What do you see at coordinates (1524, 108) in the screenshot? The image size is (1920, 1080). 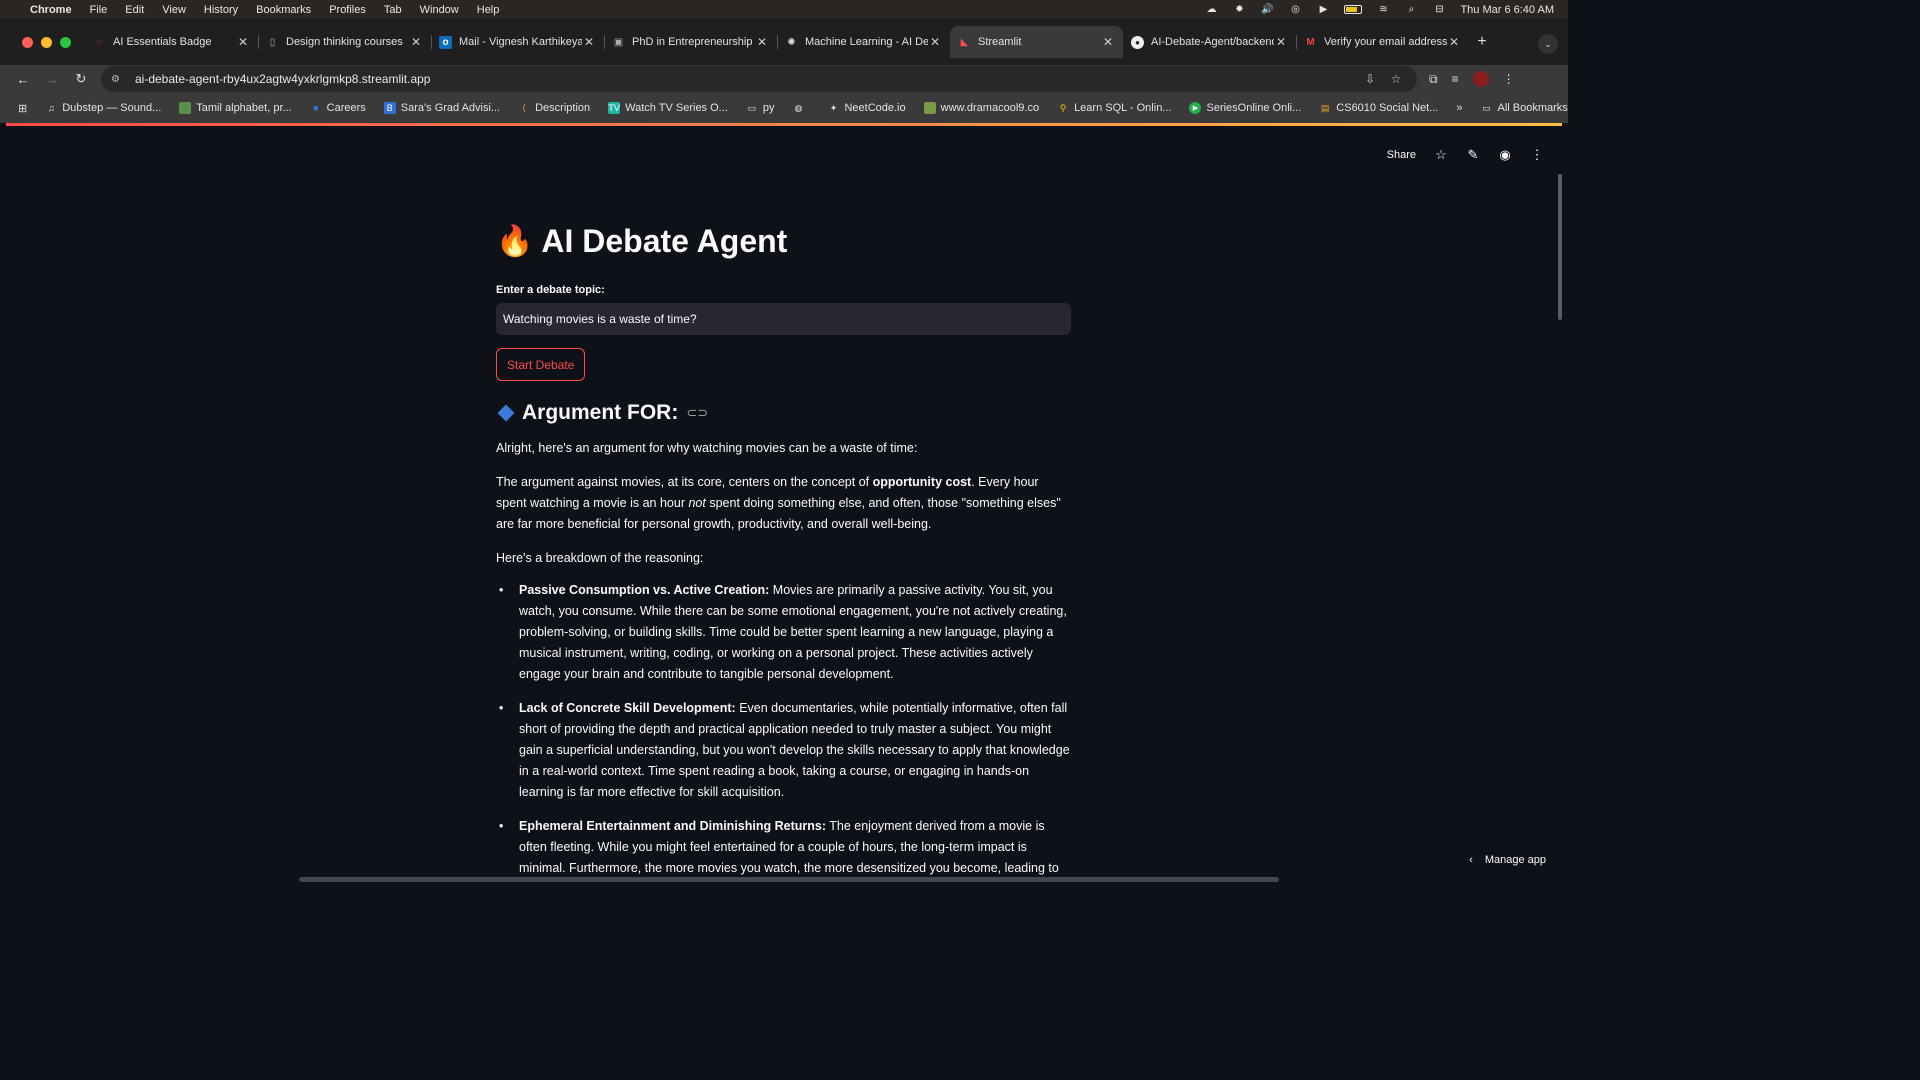 I see `all-bookmarks-folder: ▭ All Bookmarks` at bounding box center [1524, 108].